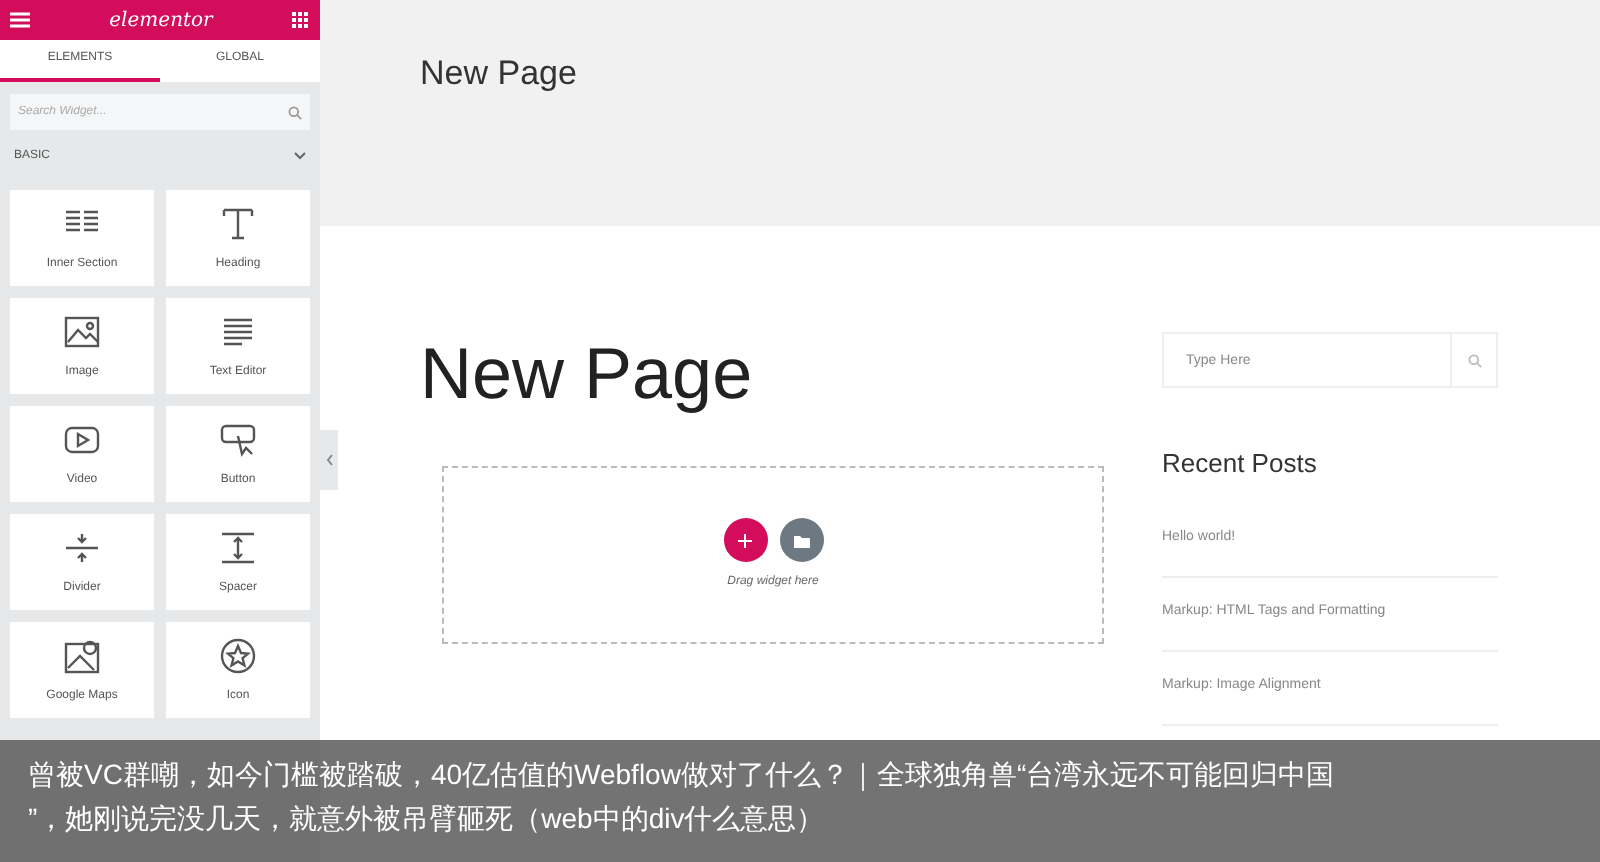 The height and width of the screenshot is (862, 1600). Describe the element at coordinates (300, 156) in the screenshot. I see `chevron-icon` at that location.